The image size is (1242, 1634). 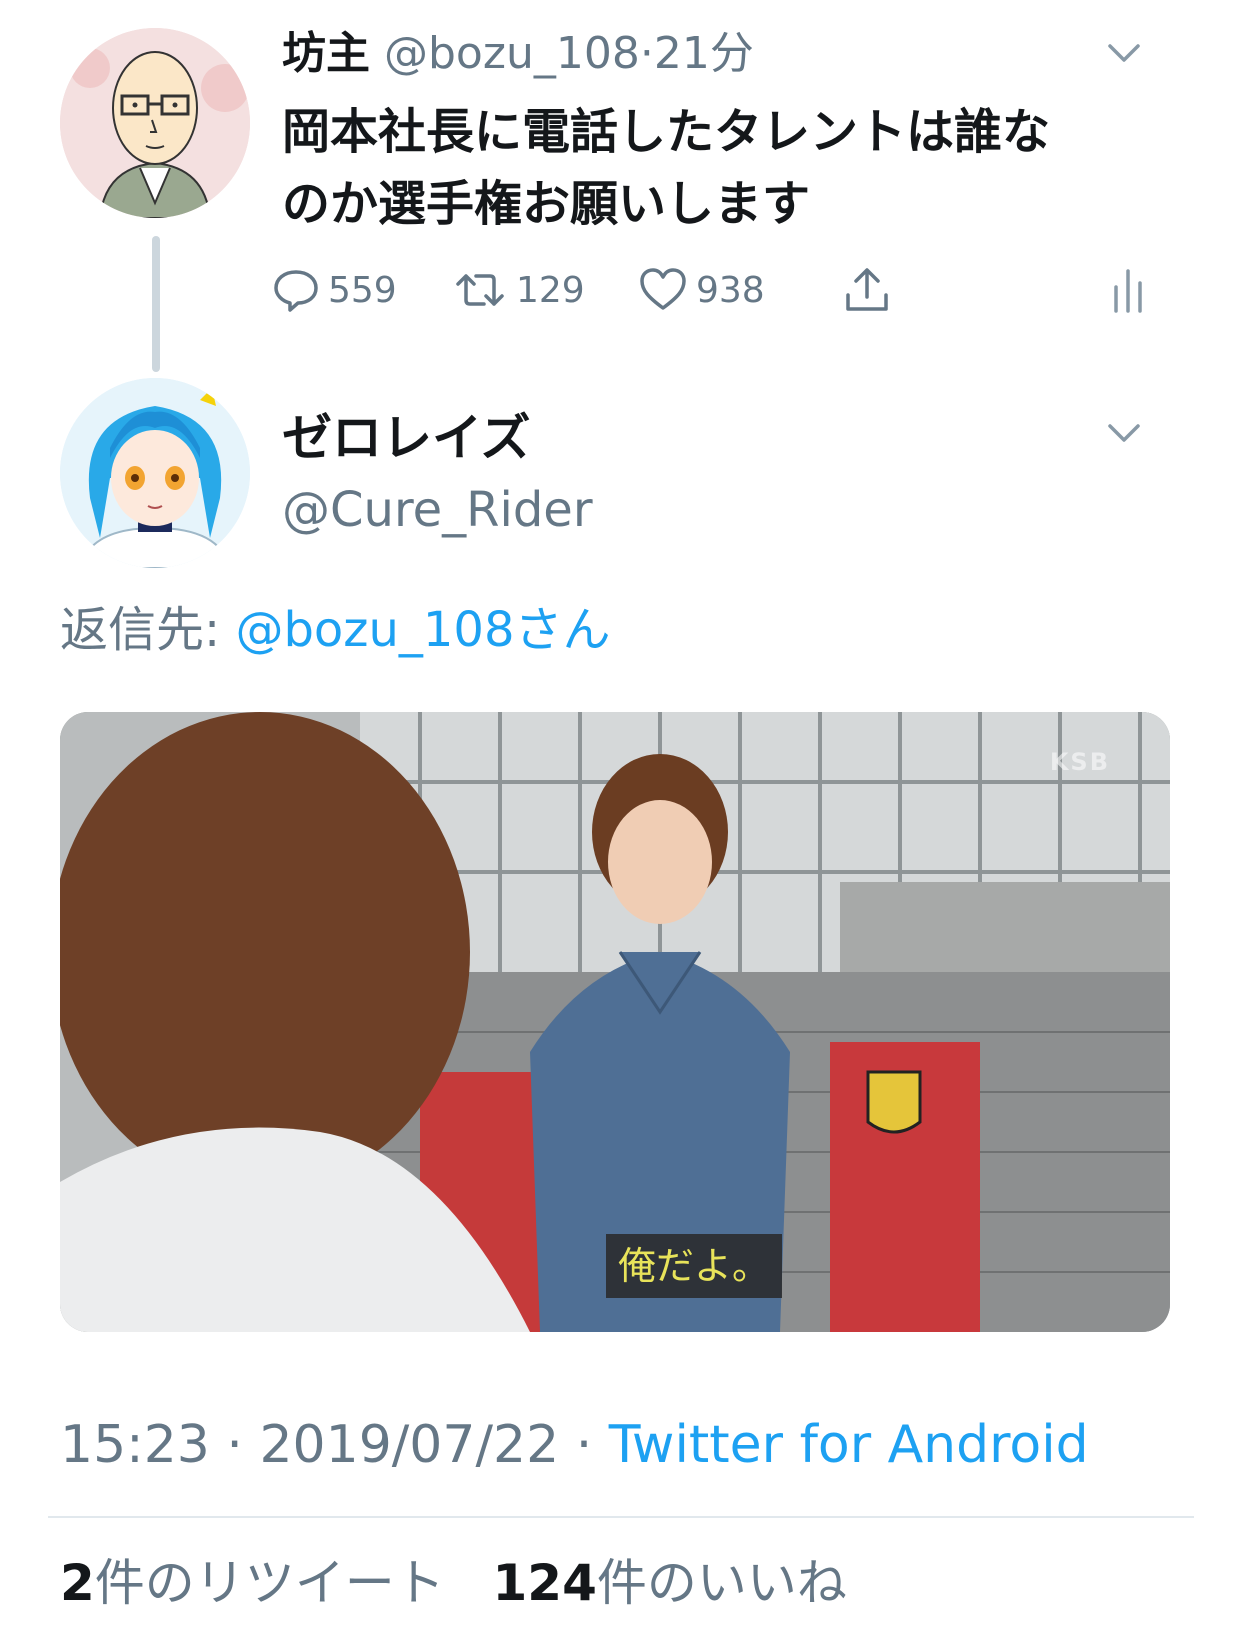 I want to click on heart-icon, so click(x=663, y=289).